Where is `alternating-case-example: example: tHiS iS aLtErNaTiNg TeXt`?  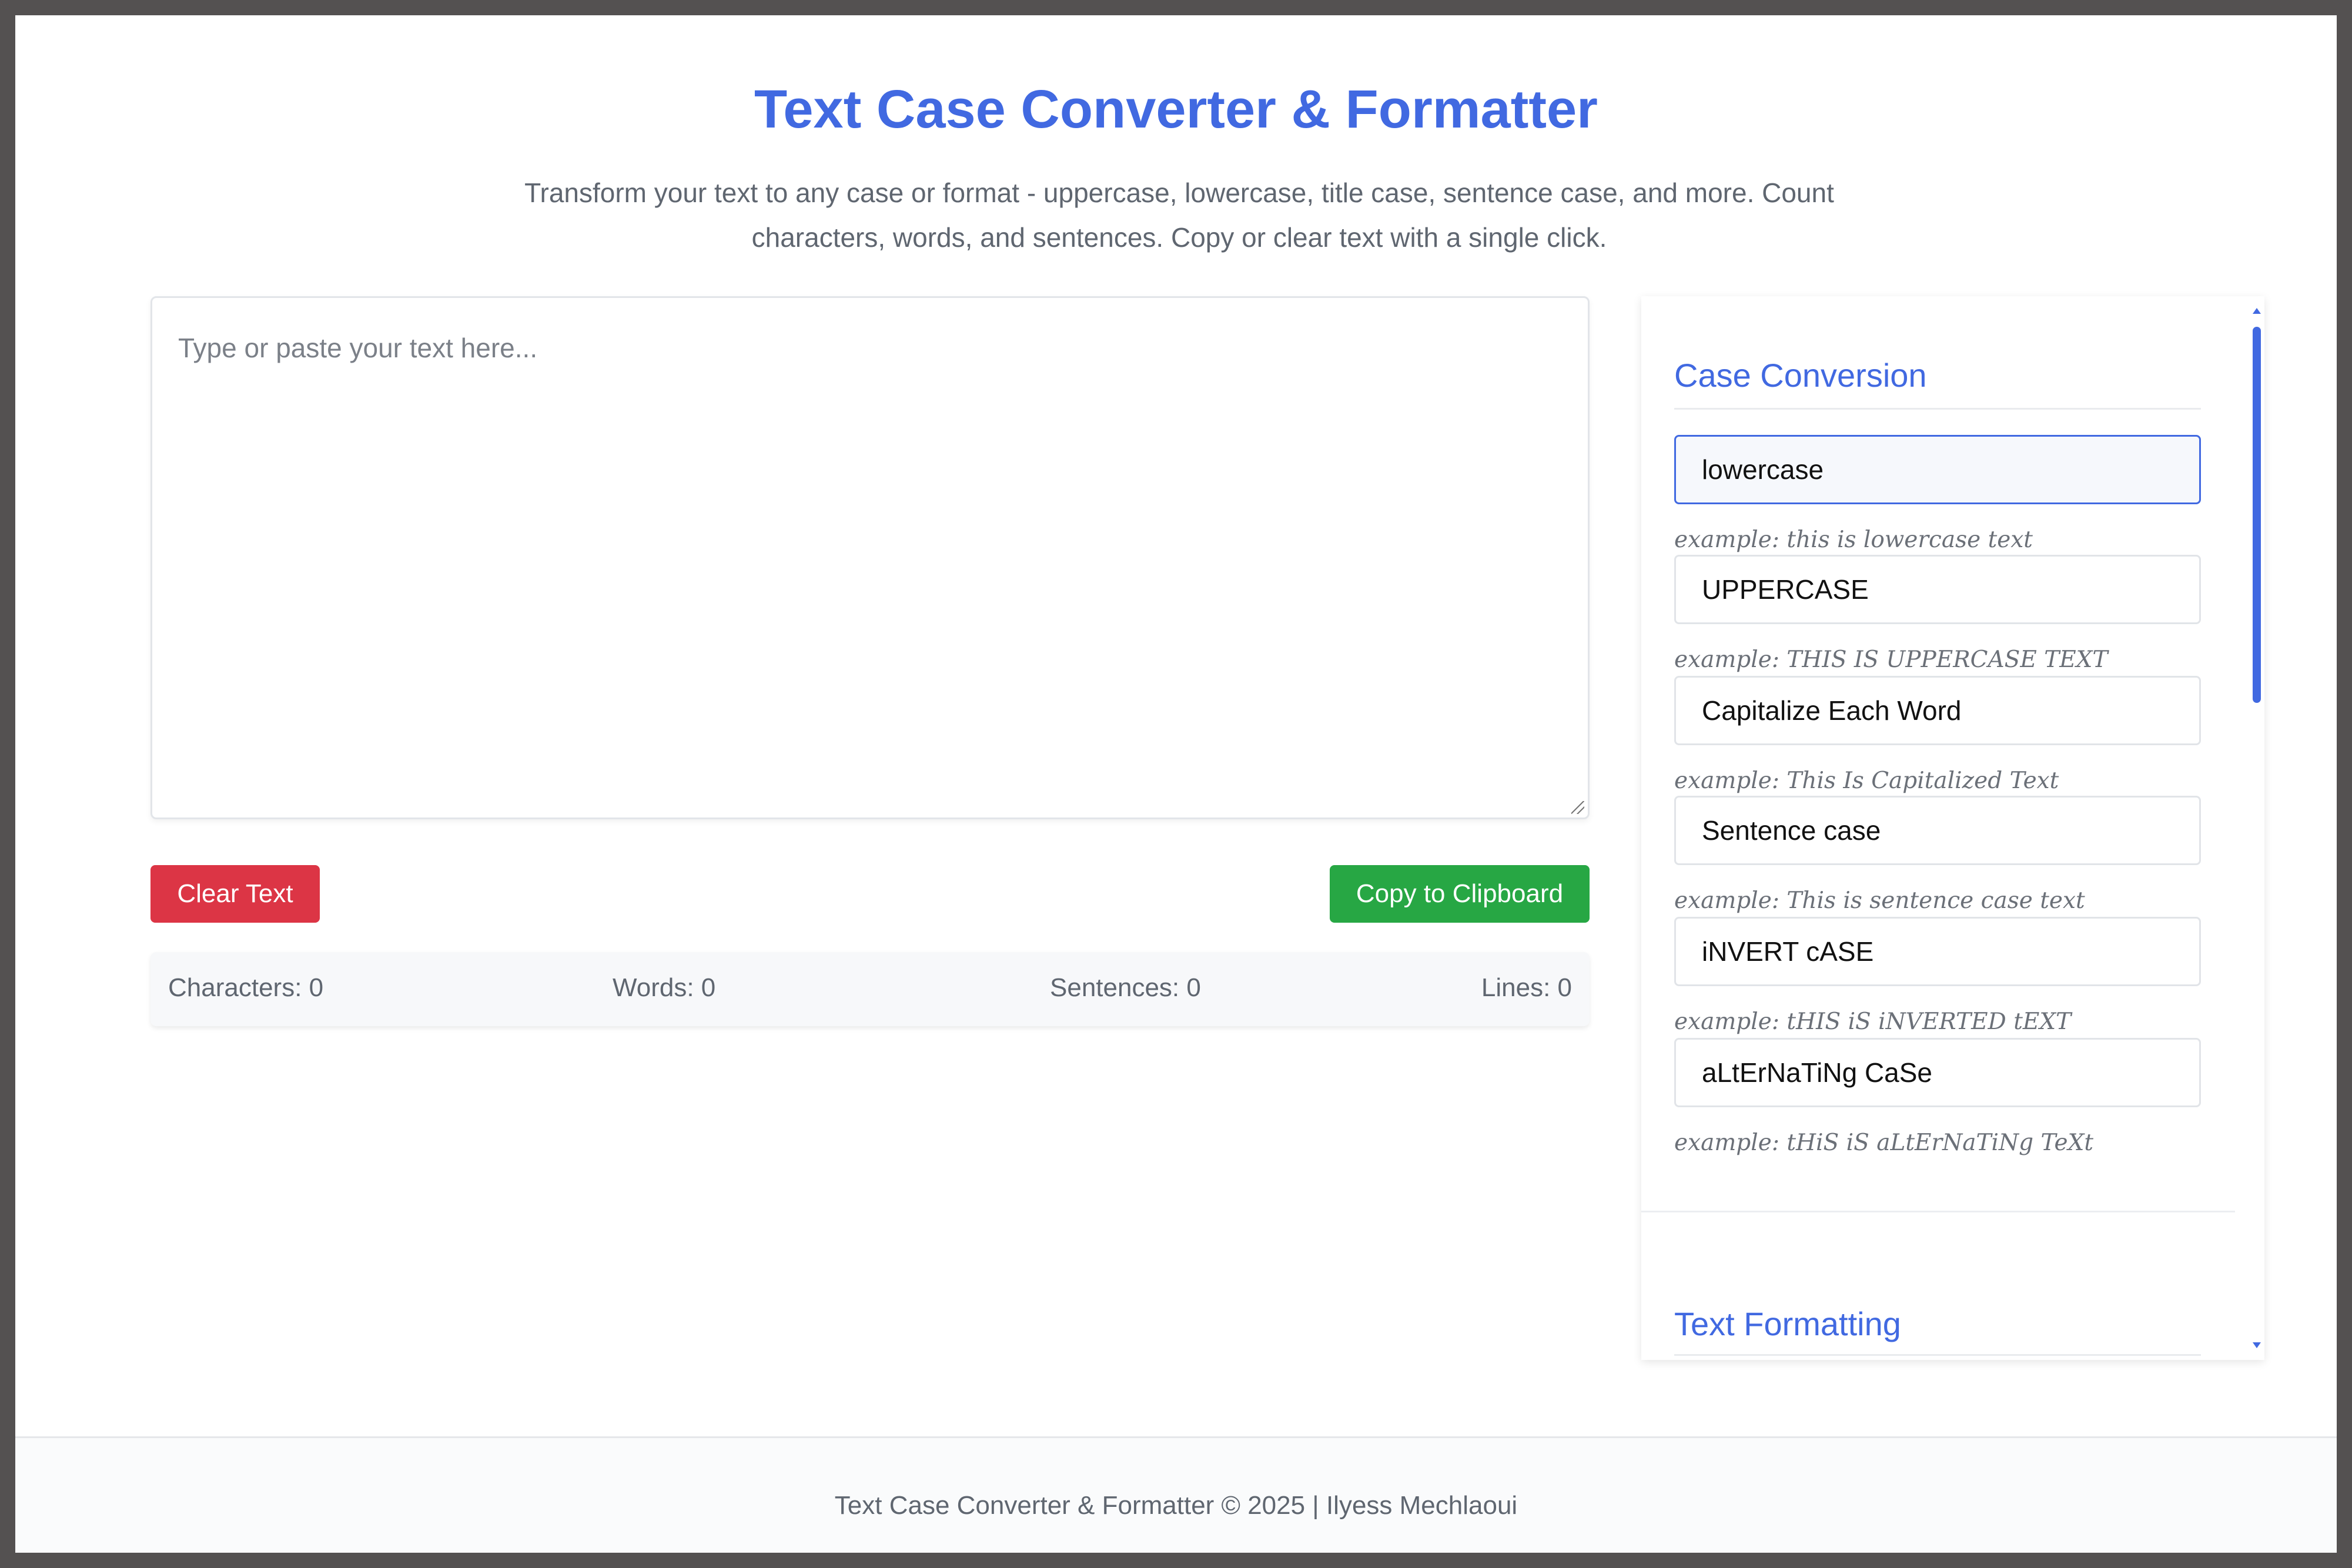 alternating-case-example: example: tHiS iS aLtErNaTiNg TeXt is located at coordinates (1884, 1143).